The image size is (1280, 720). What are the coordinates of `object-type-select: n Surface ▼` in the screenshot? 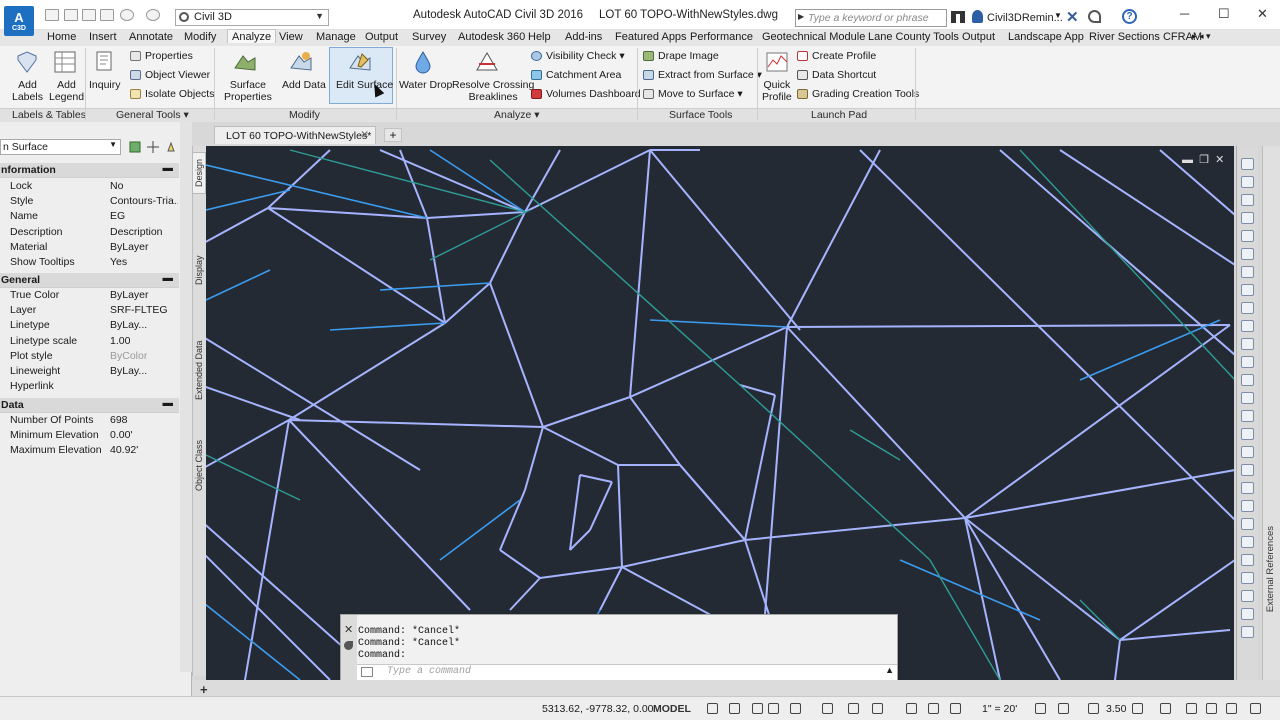 It's located at (60, 147).